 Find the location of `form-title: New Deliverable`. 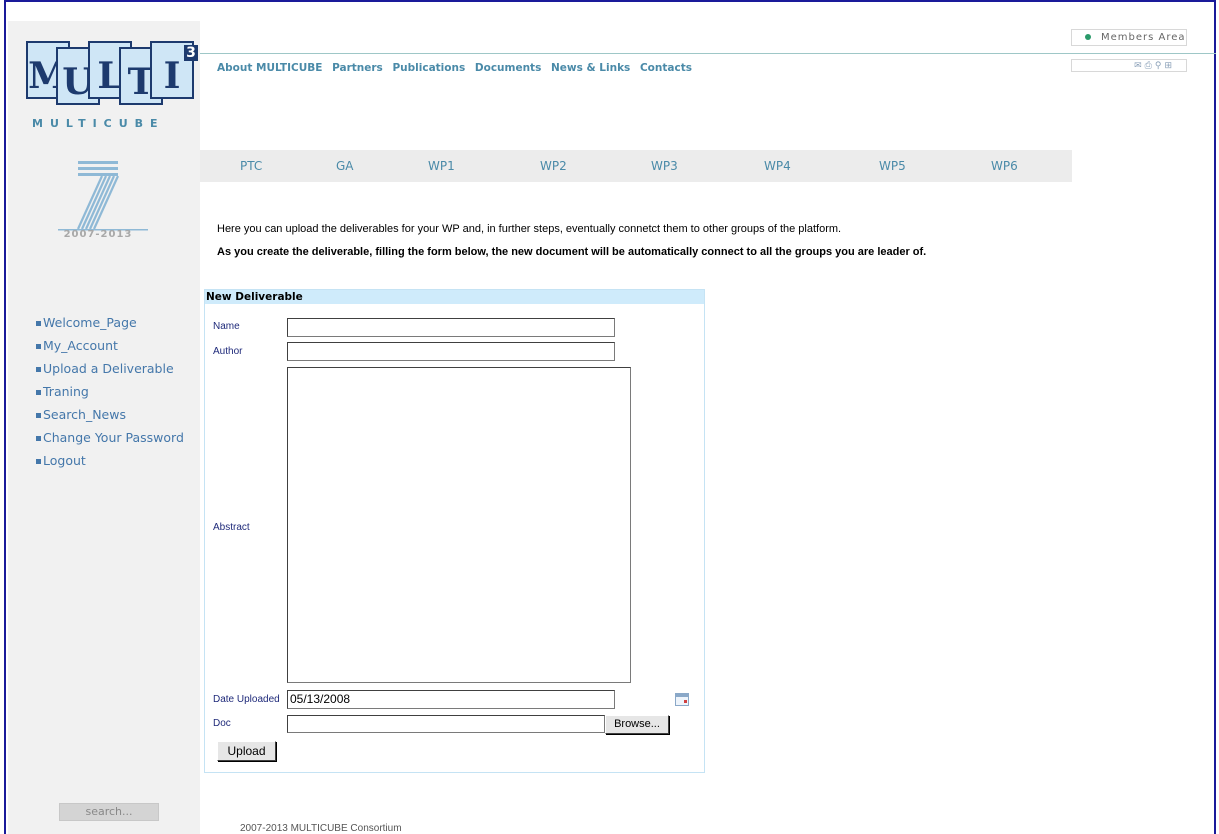

form-title: New Deliverable is located at coordinates (454, 297).